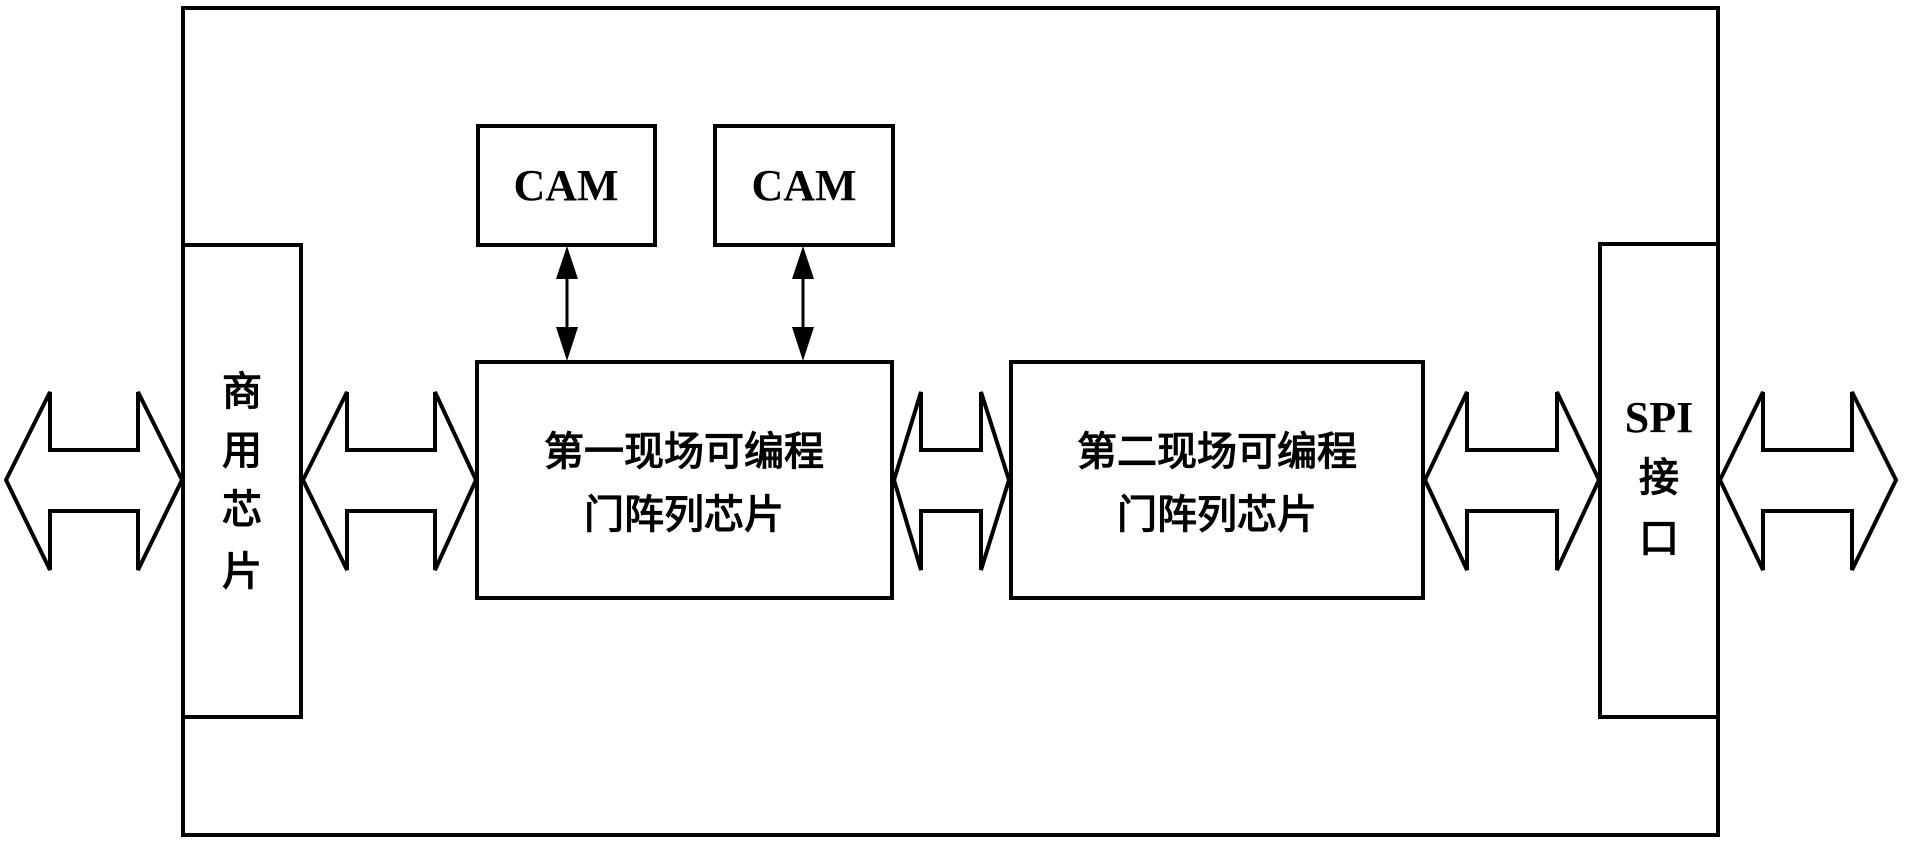 The width and height of the screenshot is (1910, 849). I want to click on fpga-second-label-line1: 第二现场可编程, so click(1217, 452).